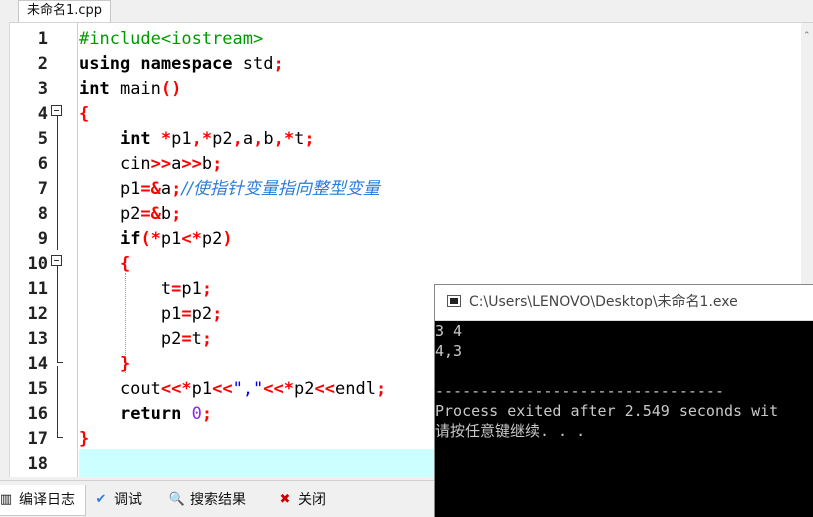 Image resolution: width=813 pixels, height=517 pixels. I want to click on code-token: ,*, so click(202, 139).